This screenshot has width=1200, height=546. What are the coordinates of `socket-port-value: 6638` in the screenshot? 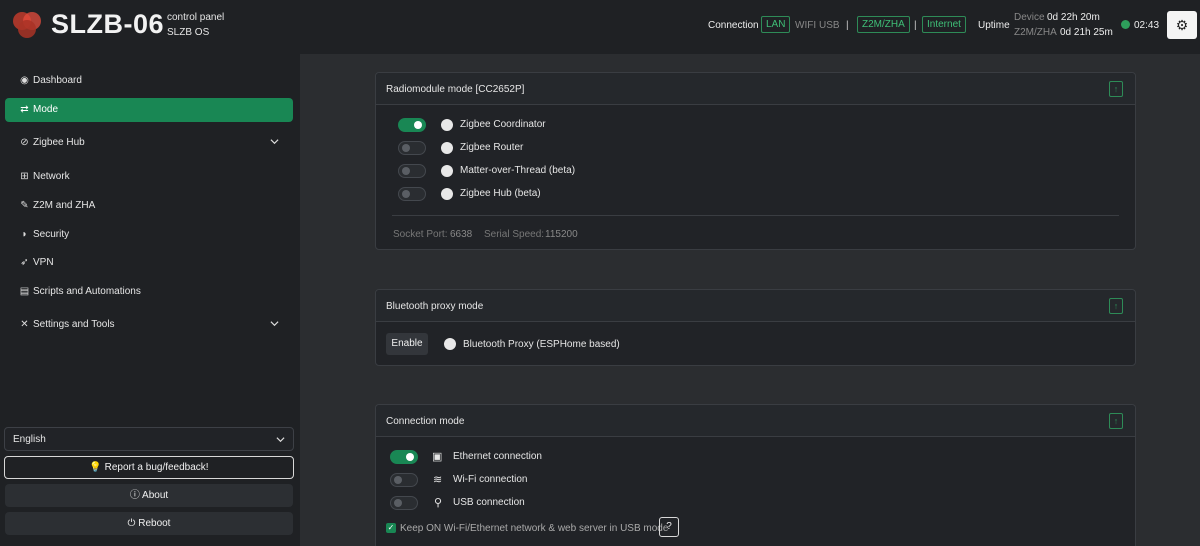 It's located at (461, 234).